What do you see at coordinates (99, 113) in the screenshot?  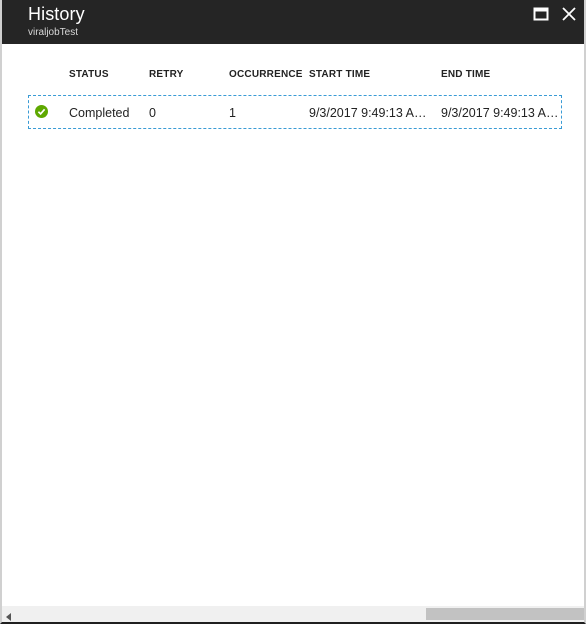 I see `status-cell: Completed` at bounding box center [99, 113].